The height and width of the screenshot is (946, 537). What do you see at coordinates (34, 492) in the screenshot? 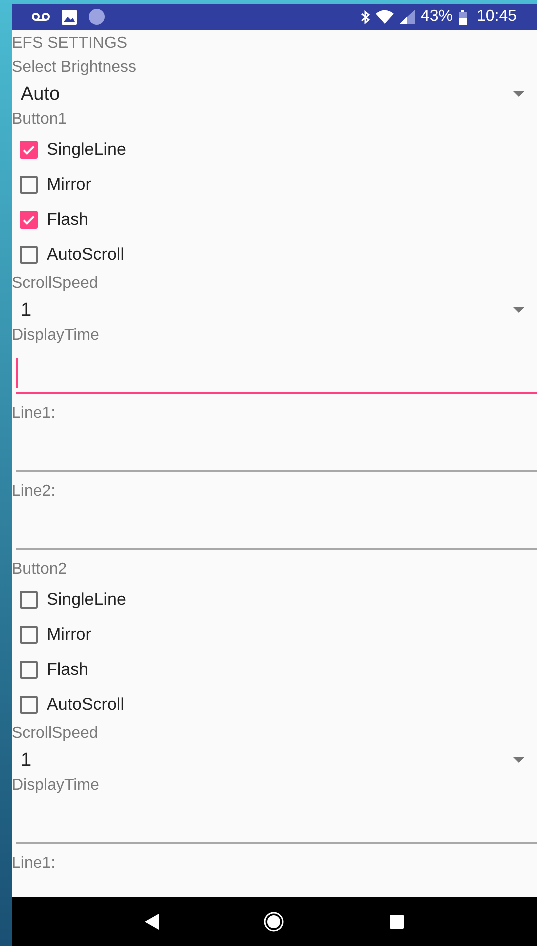
I see `field-label: Line2:` at bounding box center [34, 492].